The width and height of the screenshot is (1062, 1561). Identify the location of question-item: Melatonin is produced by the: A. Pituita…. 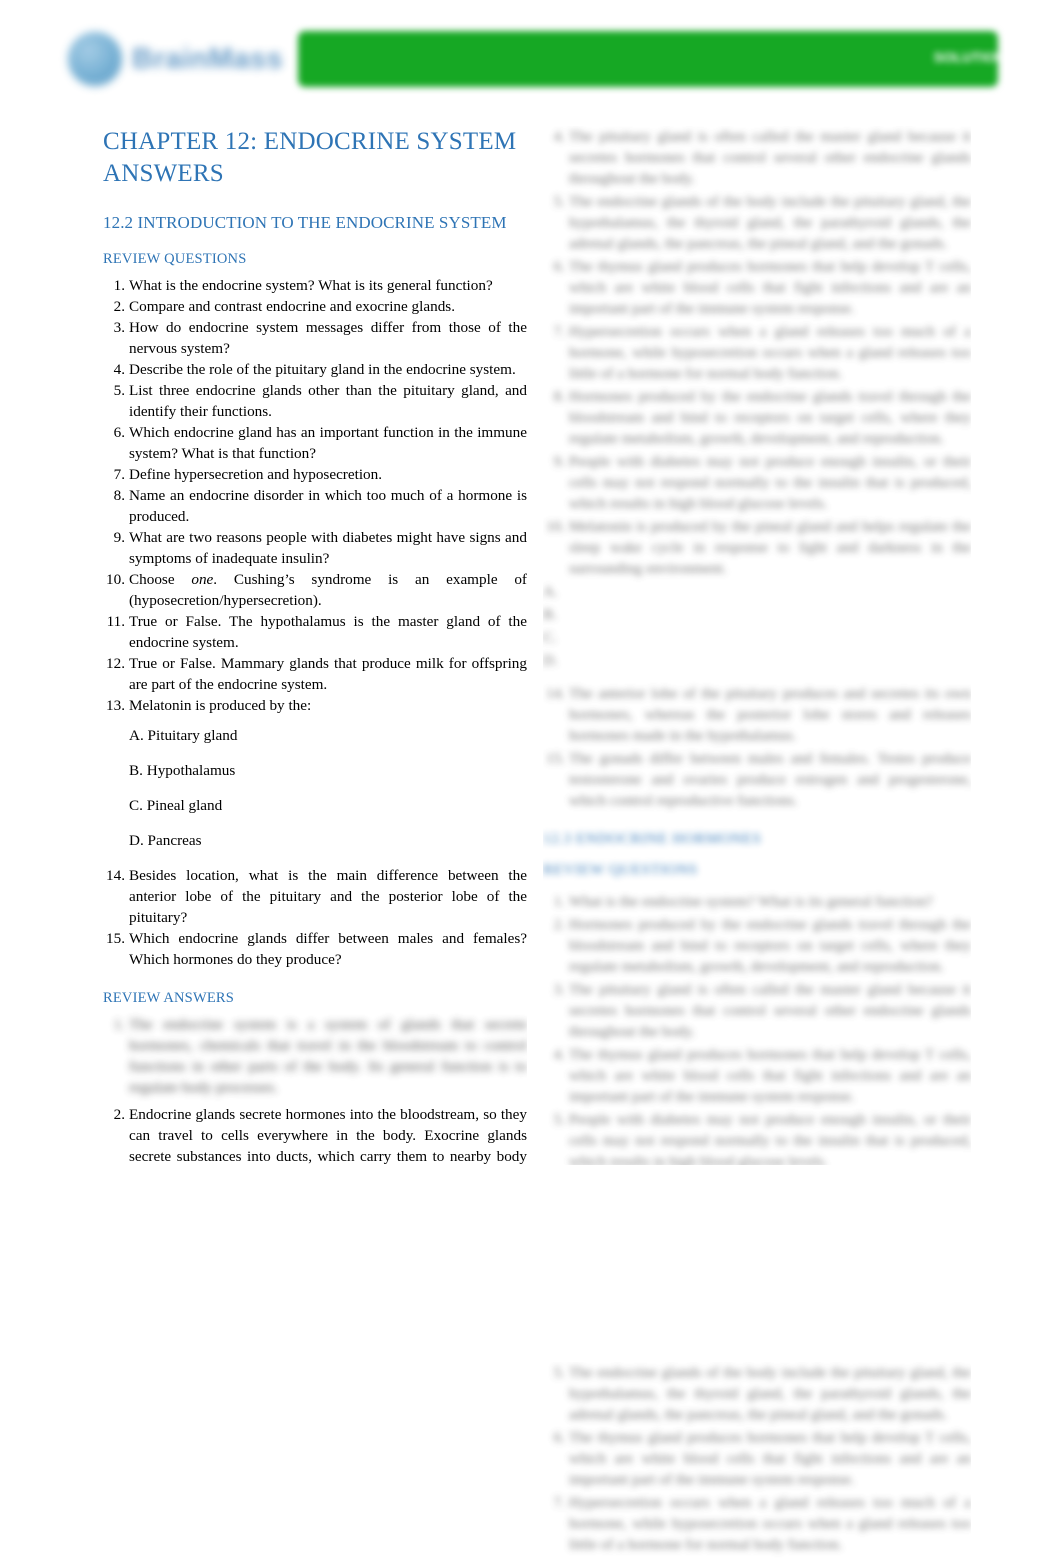
(315, 773).